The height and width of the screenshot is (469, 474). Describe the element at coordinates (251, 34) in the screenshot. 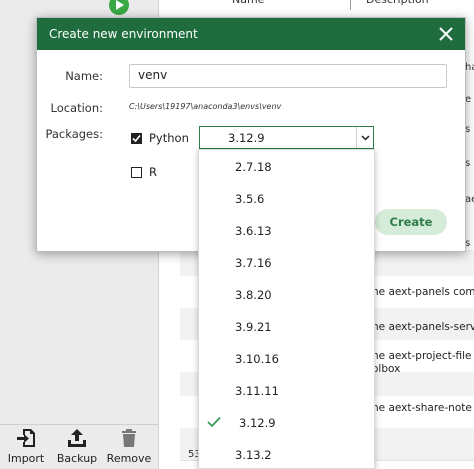

I see `dialog-header: Create new environment` at that location.